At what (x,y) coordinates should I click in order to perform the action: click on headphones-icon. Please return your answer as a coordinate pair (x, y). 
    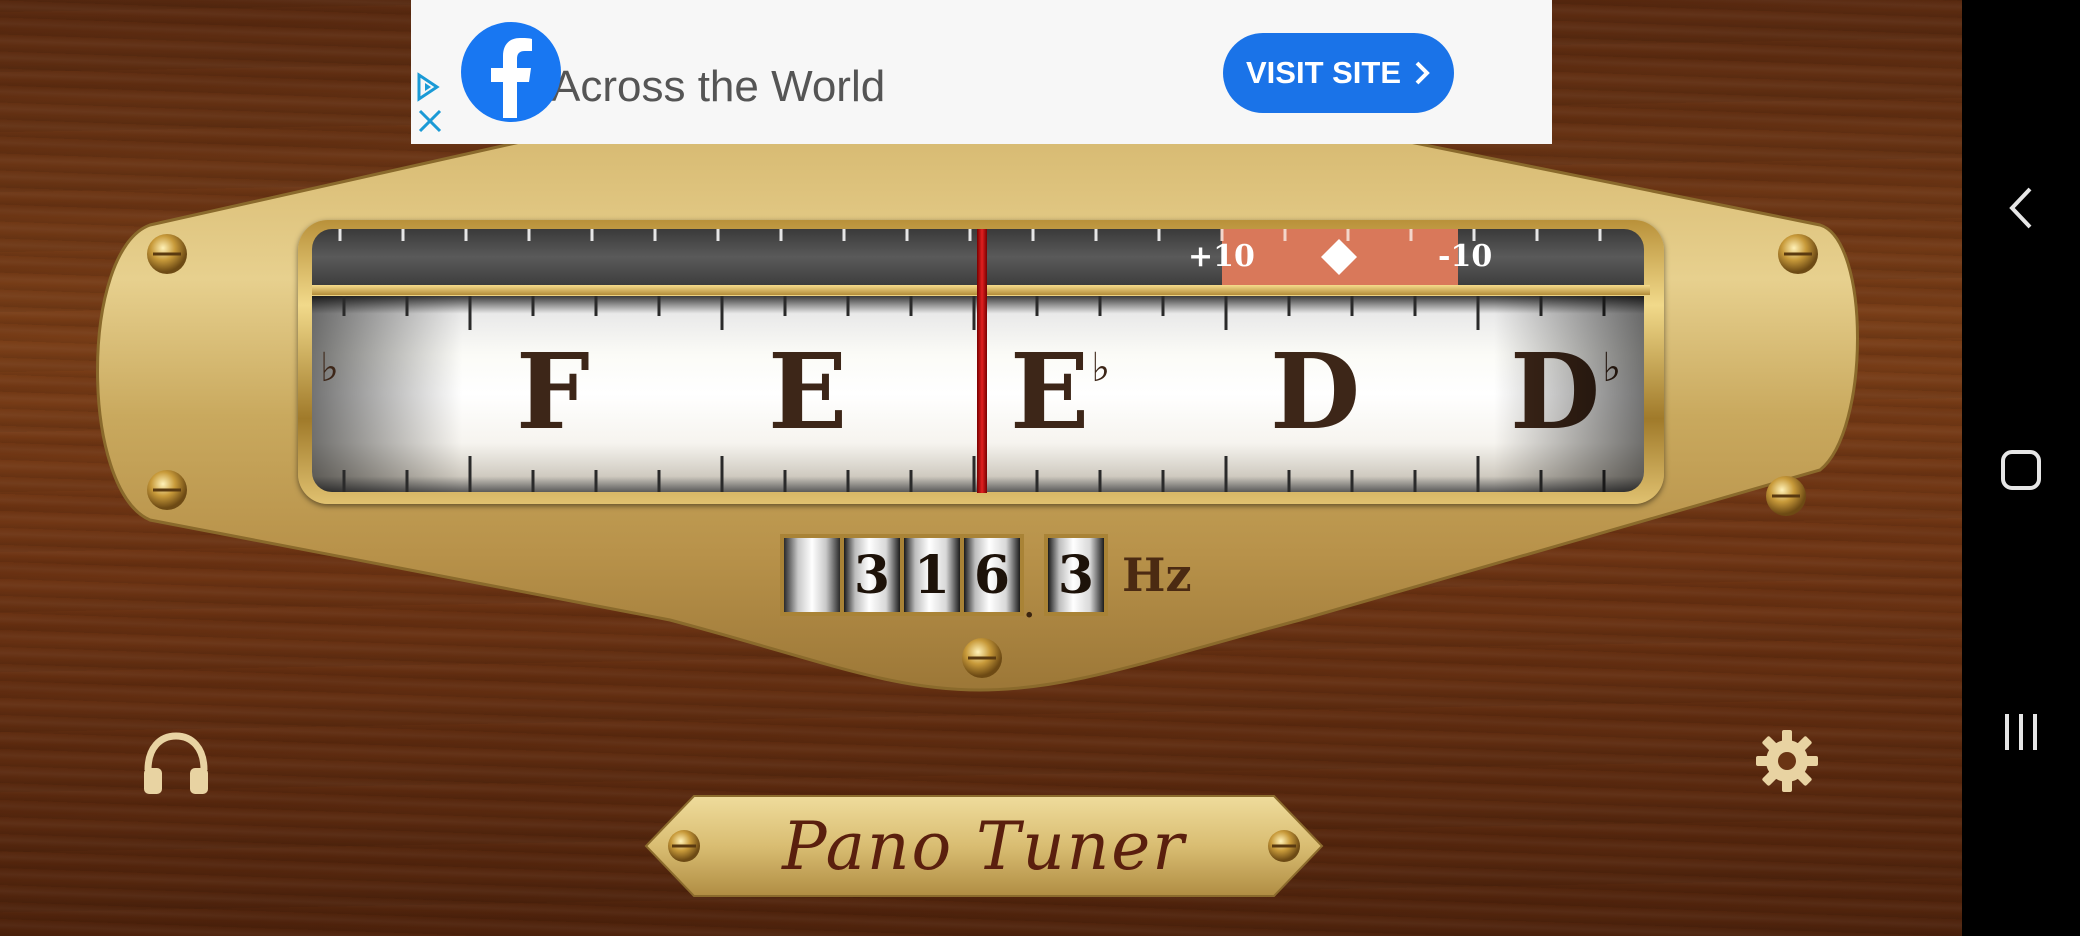
    Looking at the image, I should click on (176, 763).